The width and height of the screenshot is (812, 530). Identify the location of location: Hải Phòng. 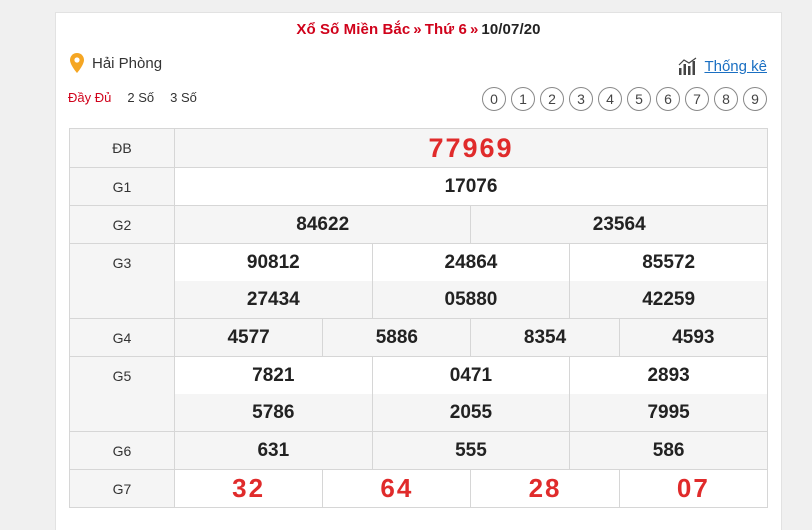
(116, 63).